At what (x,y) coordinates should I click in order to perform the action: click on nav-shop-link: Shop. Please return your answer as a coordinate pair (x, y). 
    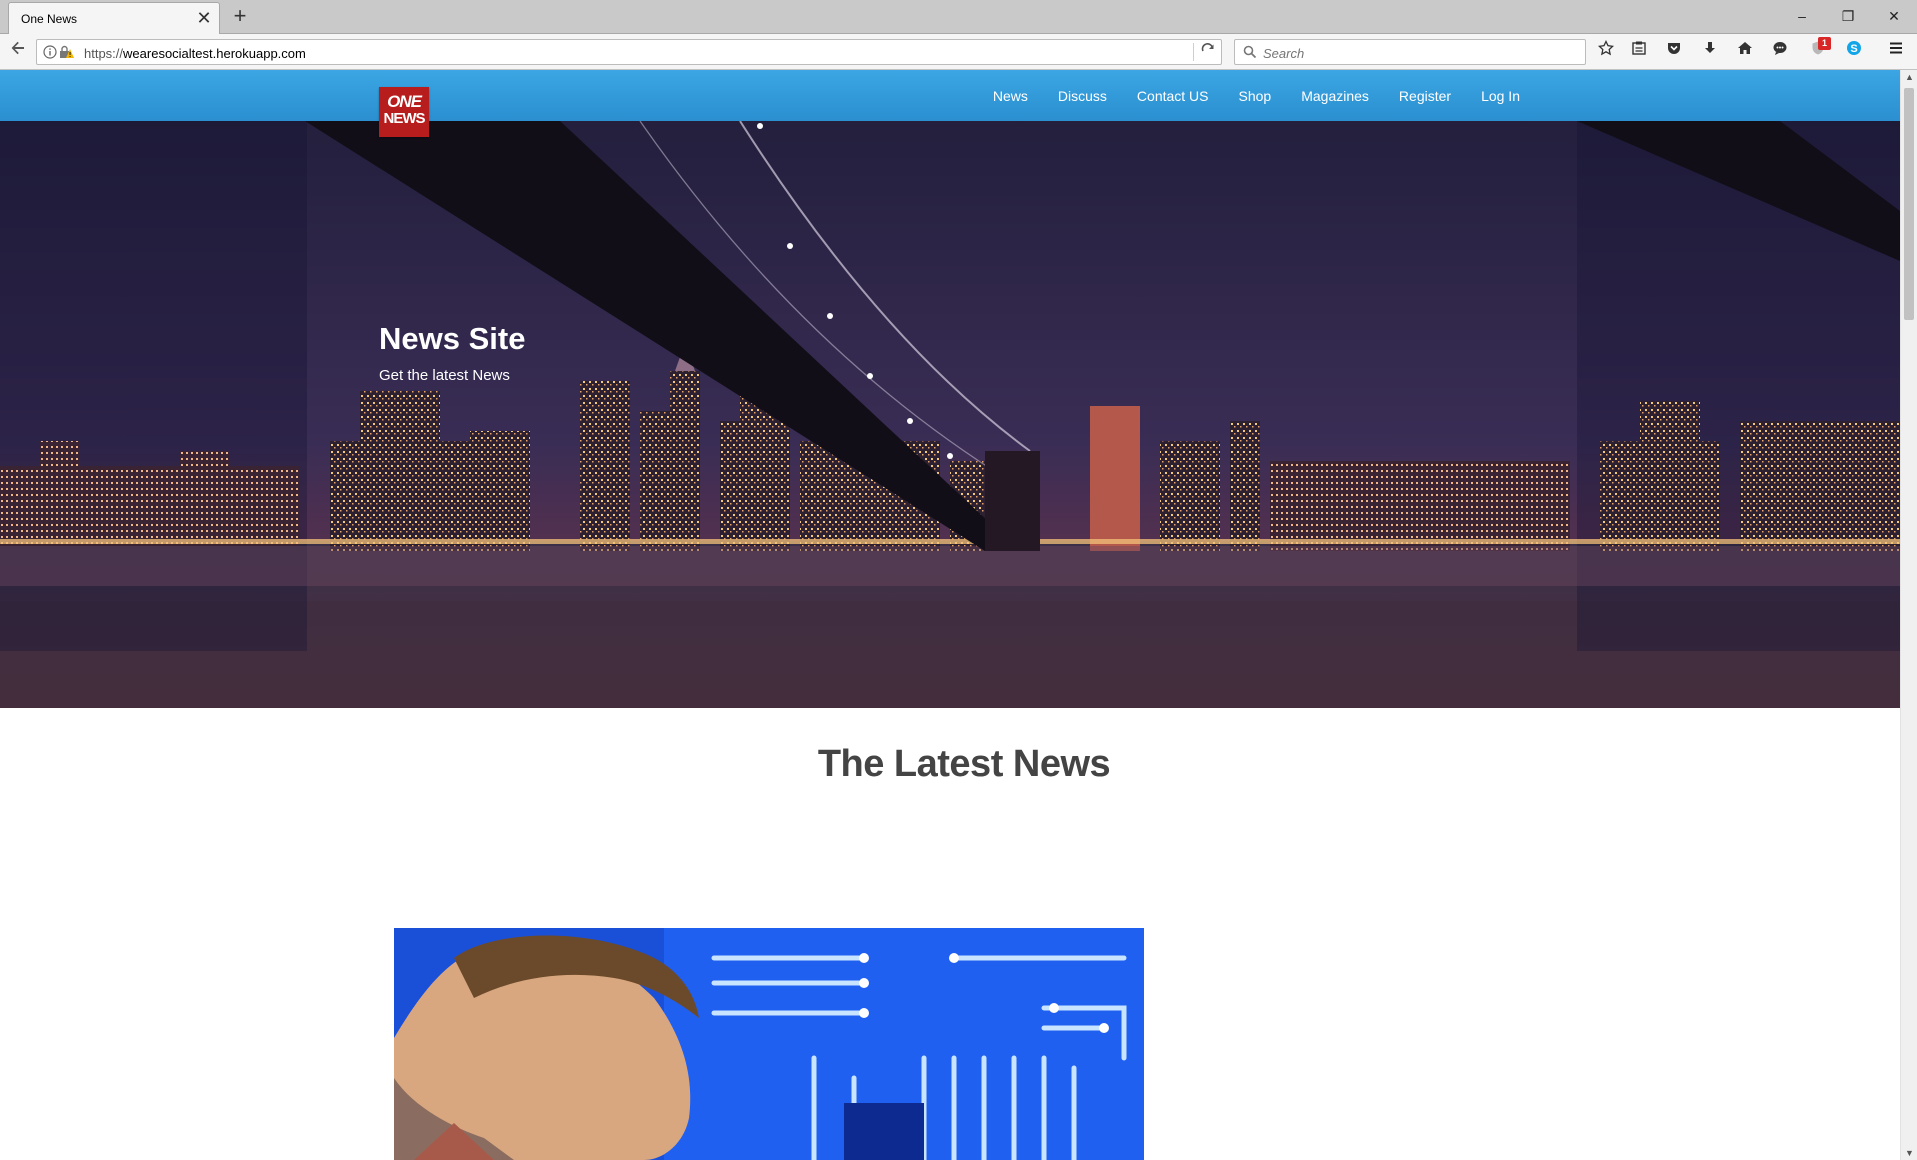
    Looking at the image, I should click on (1255, 96).